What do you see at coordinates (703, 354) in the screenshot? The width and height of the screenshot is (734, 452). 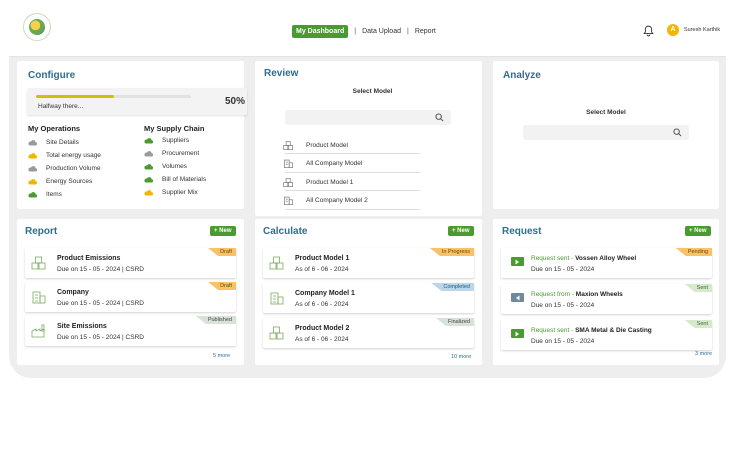 I see `request-more-link: 3 more` at bounding box center [703, 354].